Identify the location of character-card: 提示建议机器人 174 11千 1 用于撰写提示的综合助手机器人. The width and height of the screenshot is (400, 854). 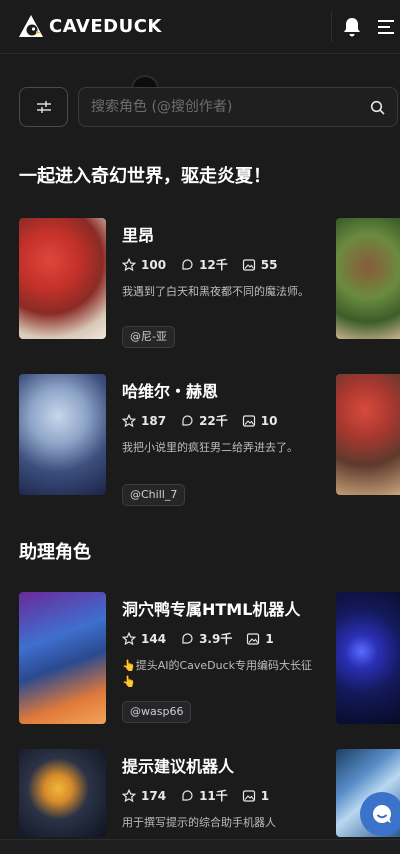
(174, 793).